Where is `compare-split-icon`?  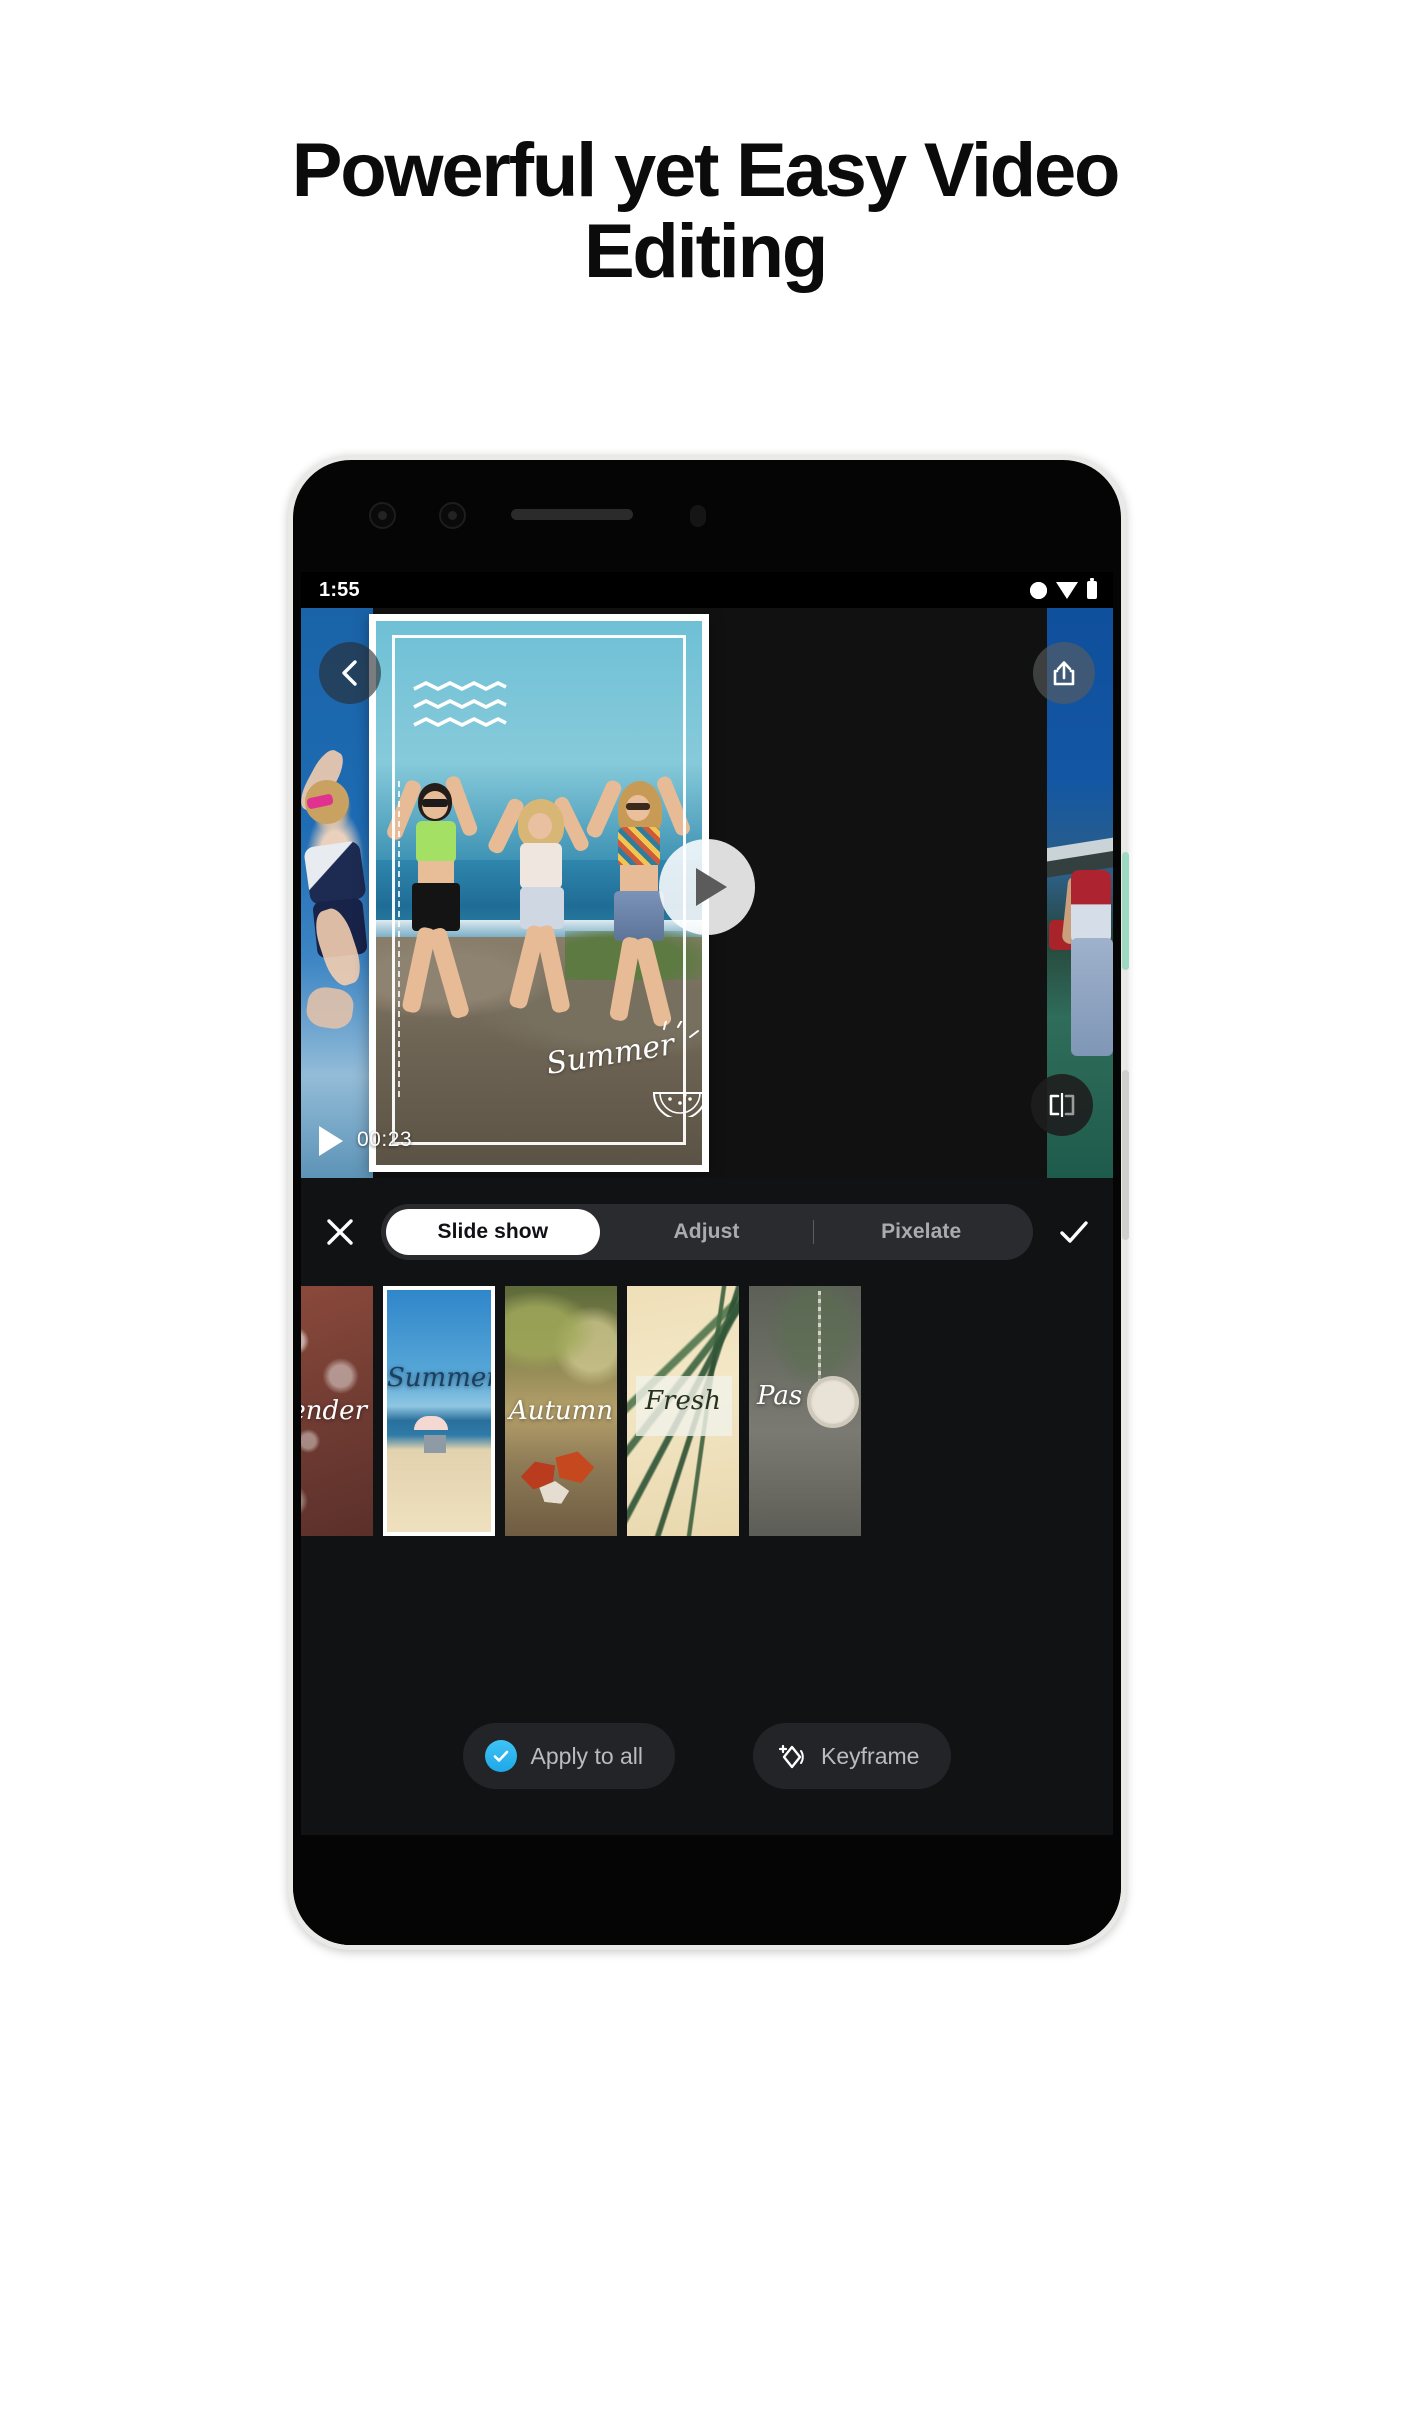 compare-split-icon is located at coordinates (1062, 1105).